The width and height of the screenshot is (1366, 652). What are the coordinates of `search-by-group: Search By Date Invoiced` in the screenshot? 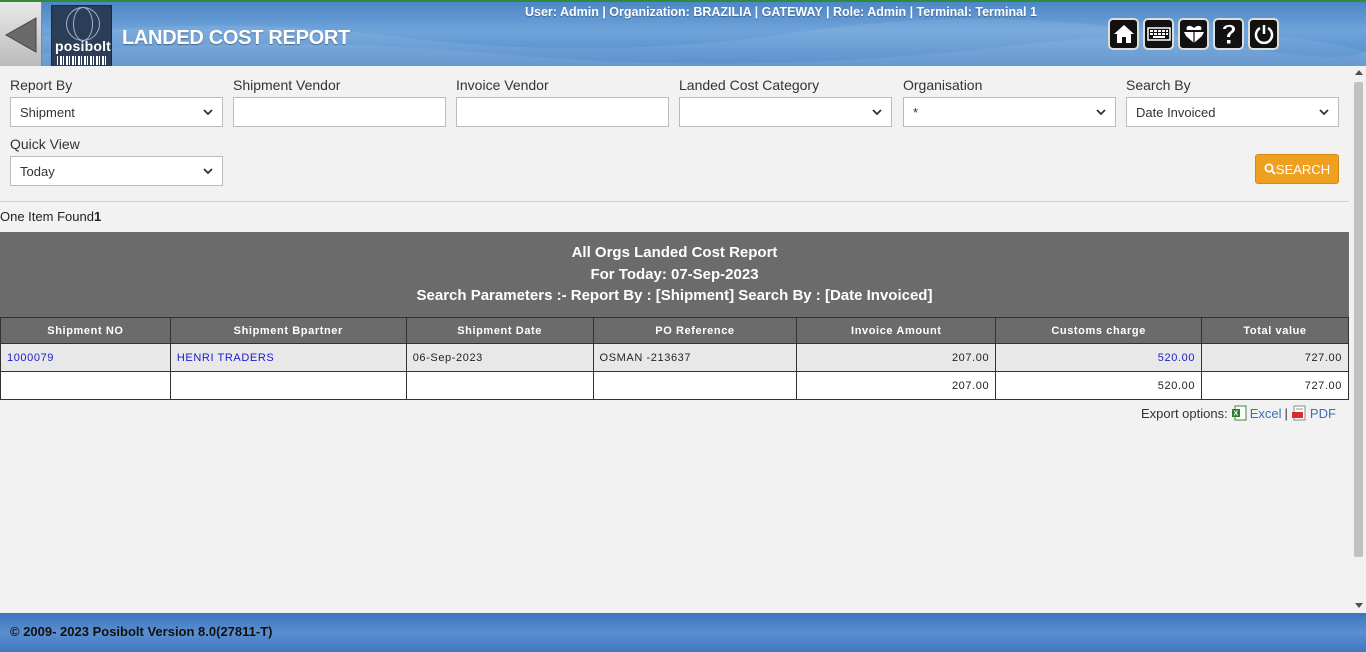 It's located at (1232, 102).